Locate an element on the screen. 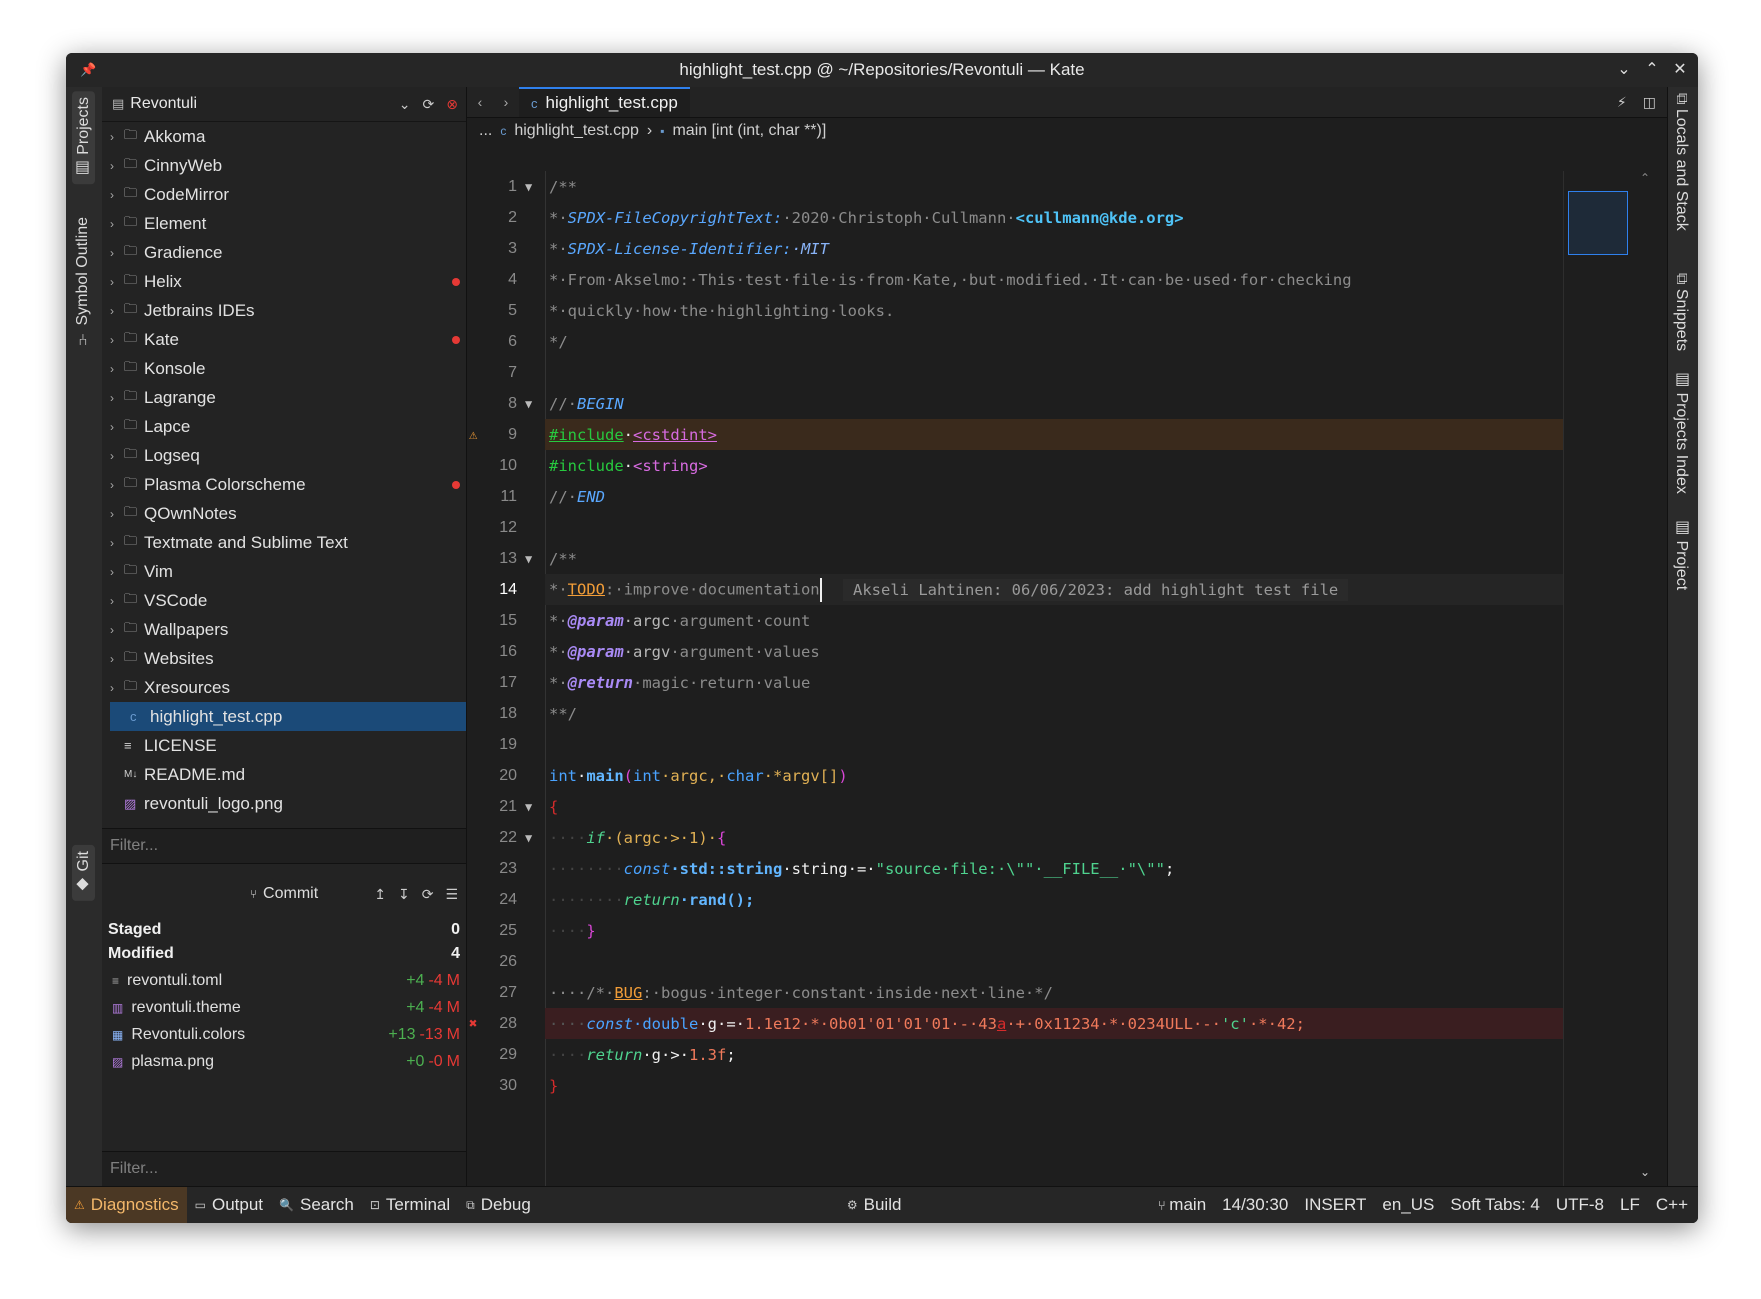 The image size is (1761, 1299). code-line: 17 *·@return·magic·return·value is located at coordinates (1015, 682).